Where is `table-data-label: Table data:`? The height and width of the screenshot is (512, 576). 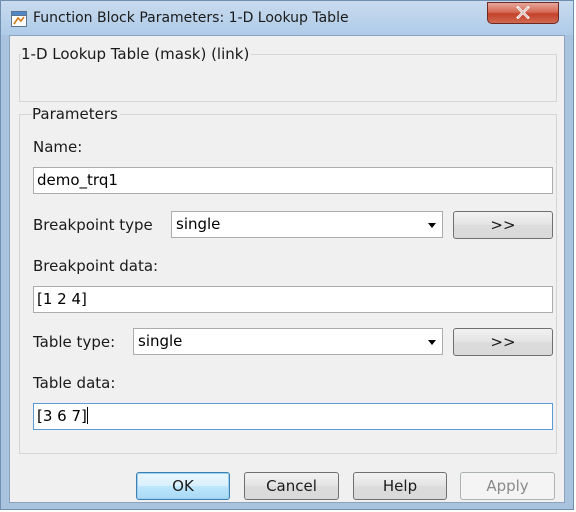
table-data-label: Table data: is located at coordinates (74, 383).